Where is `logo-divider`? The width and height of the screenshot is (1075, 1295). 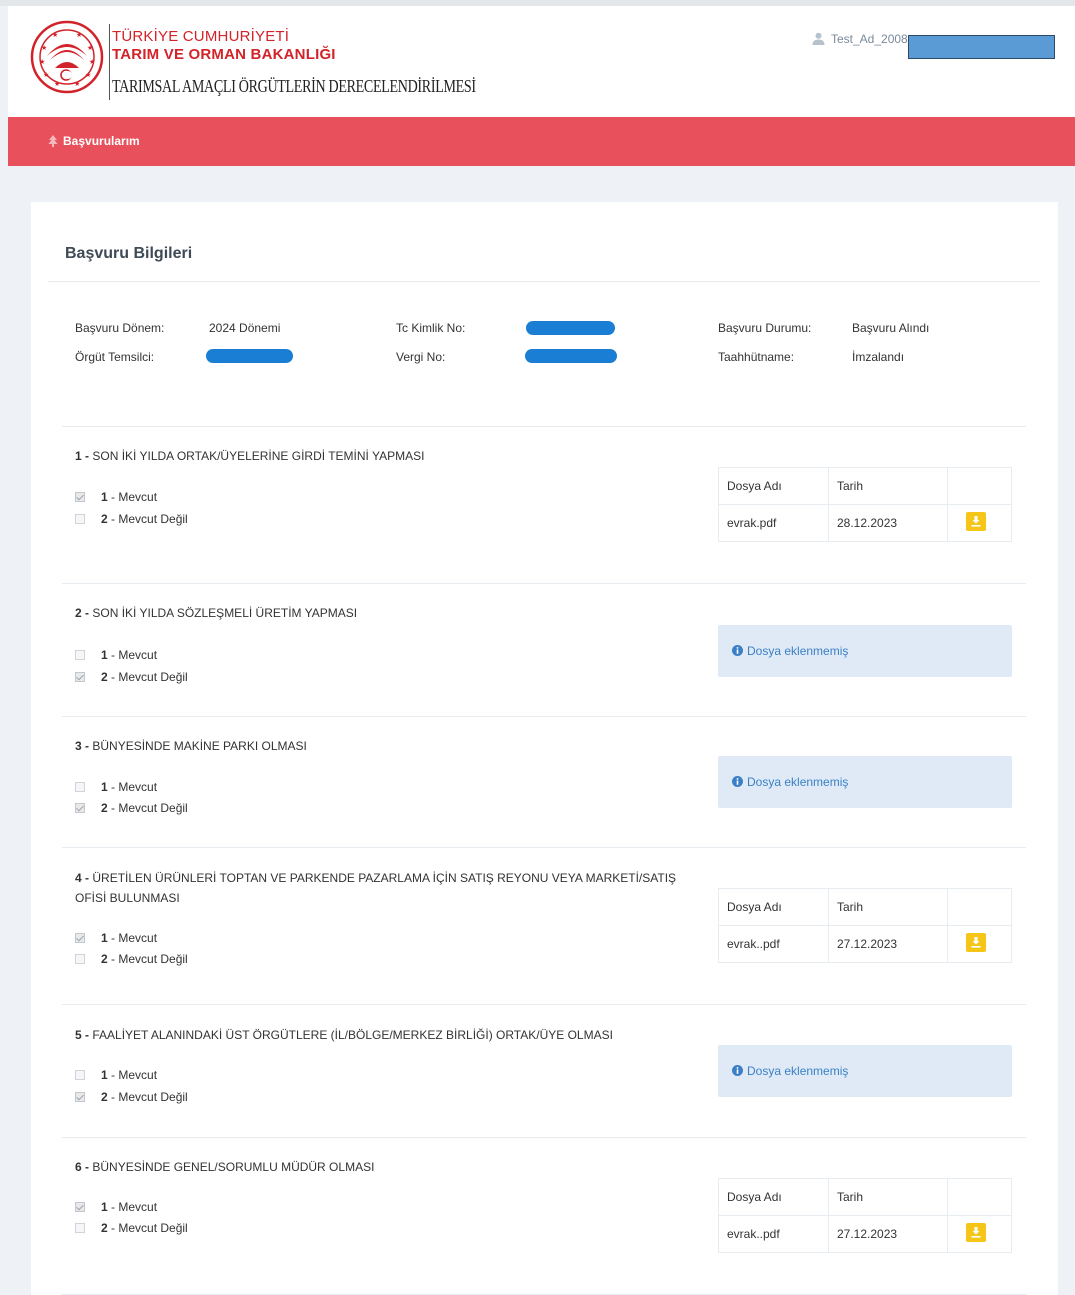 logo-divider is located at coordinates (109, 62).